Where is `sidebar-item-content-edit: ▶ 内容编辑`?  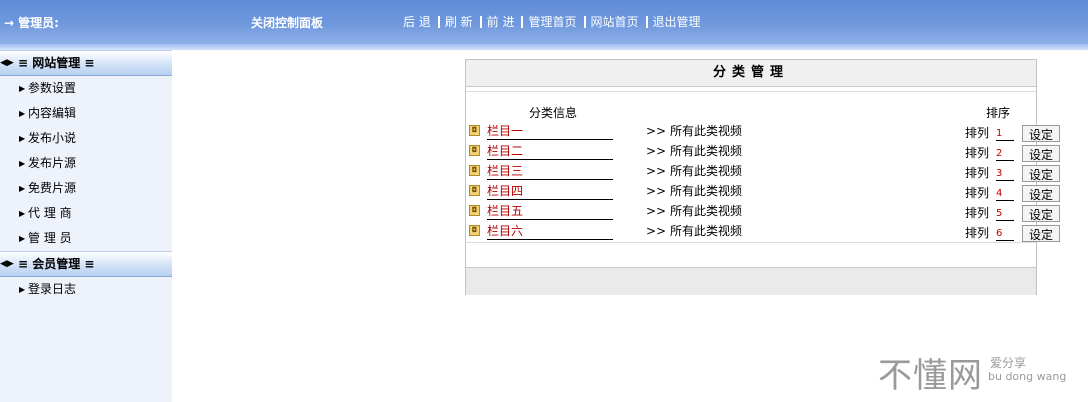
sidebar-item-content-edit: ▶ 内容编辑 is located at coordinates (86, 113).